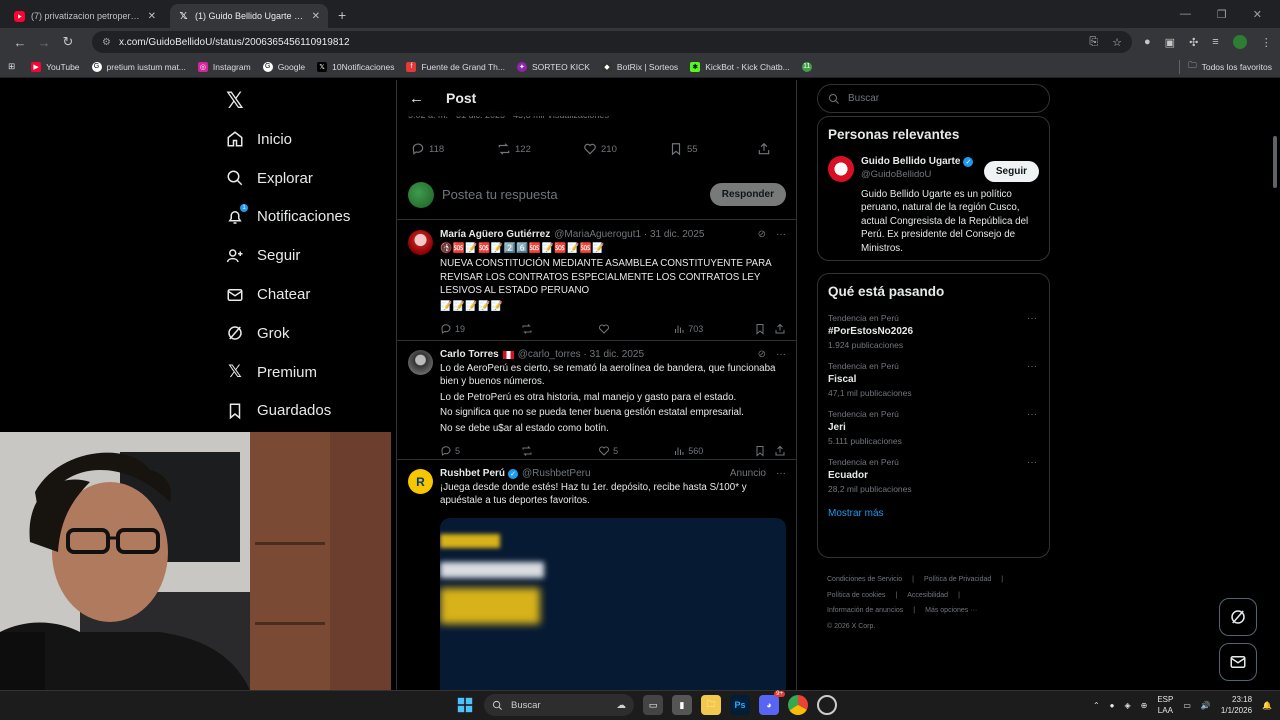  What do you see at coordinates (747, 194) in the screenshot?
I see `reply-button: Responder` at bounding box center [747, 194].